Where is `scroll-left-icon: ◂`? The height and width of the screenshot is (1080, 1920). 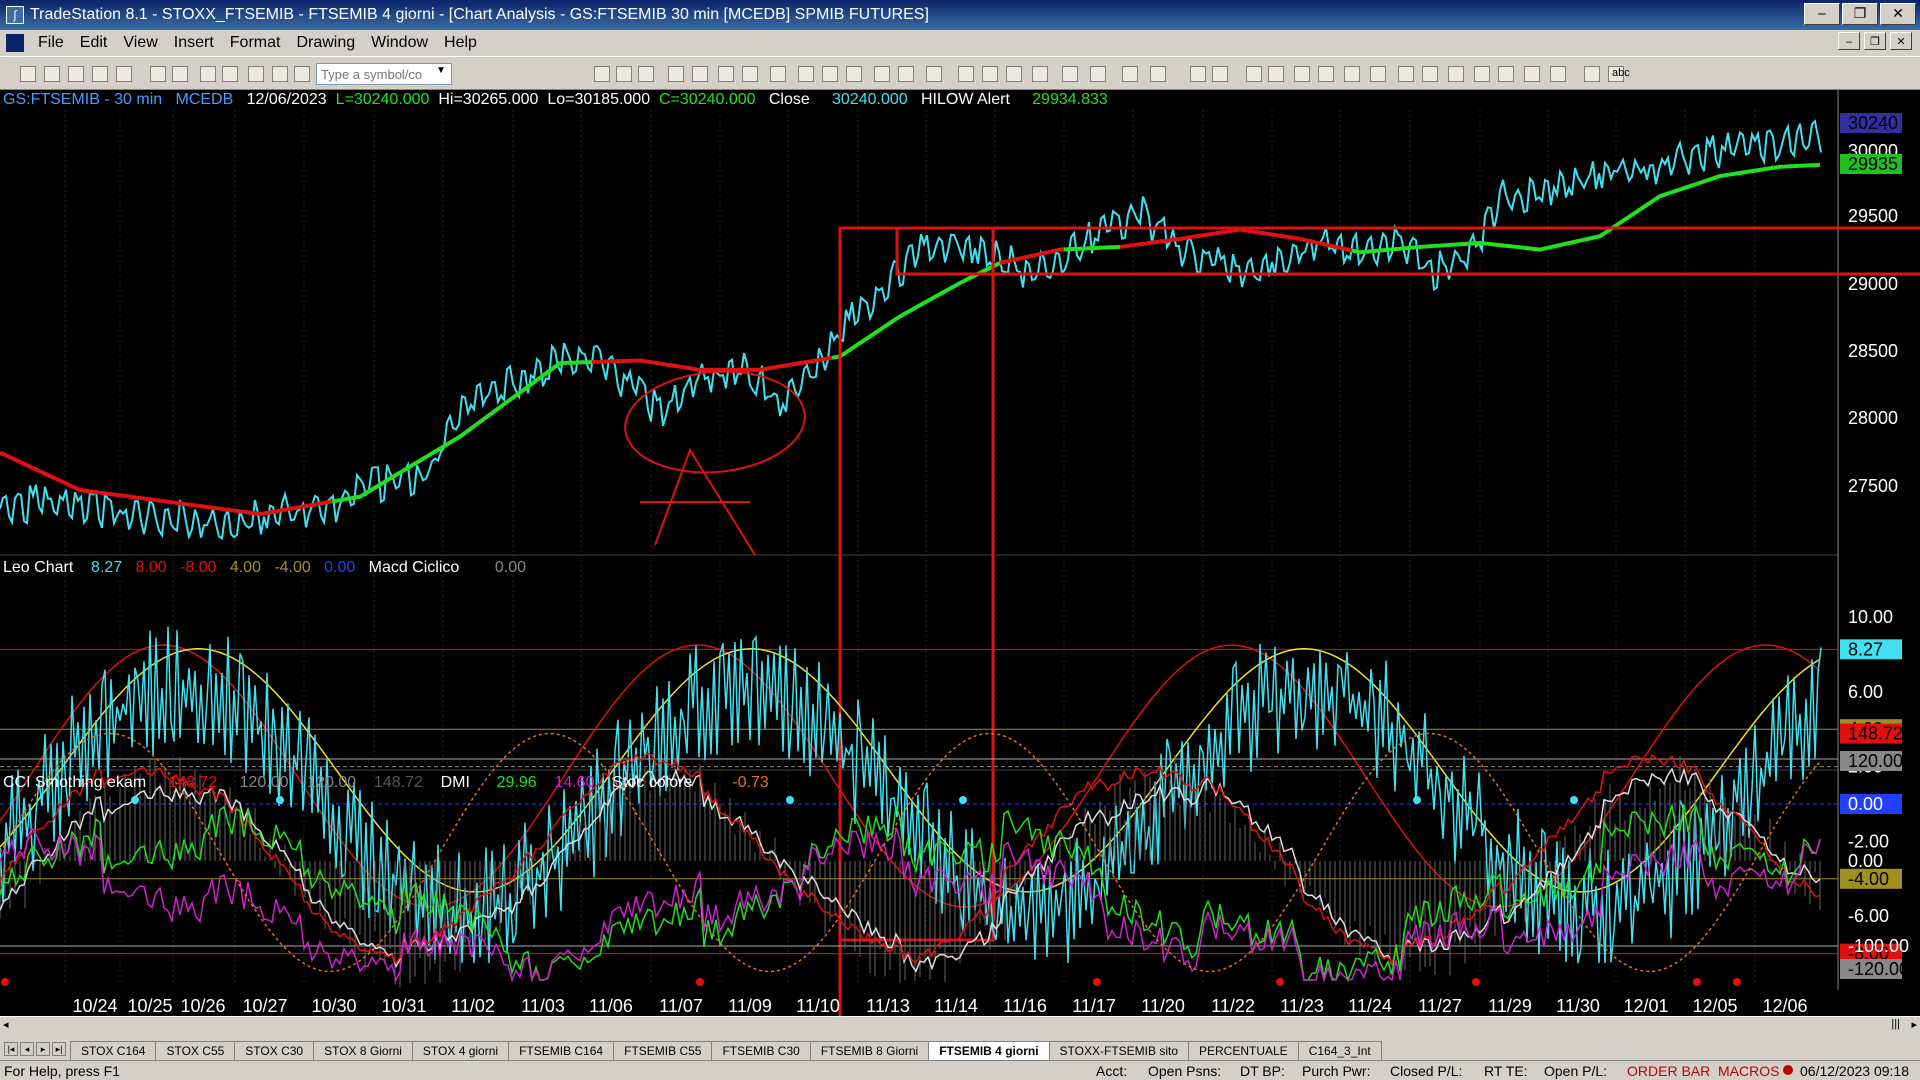
scroll-left-icon: ◂ is located at coordinates (6, 1024).